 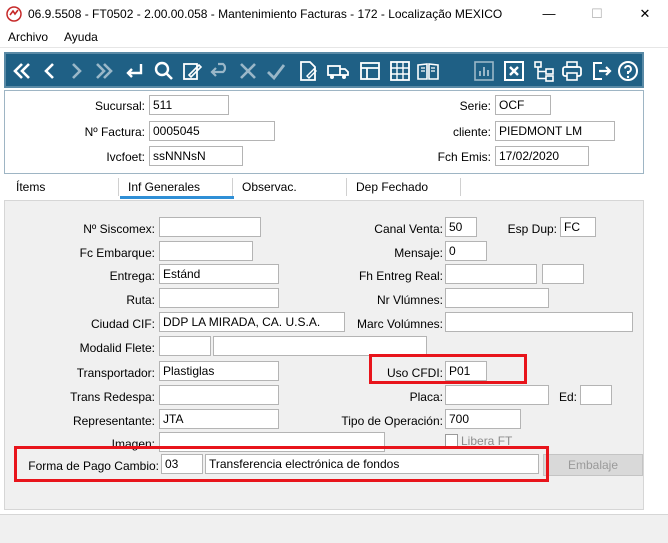 I want to click on search-icon, so click(x=164, y=71).